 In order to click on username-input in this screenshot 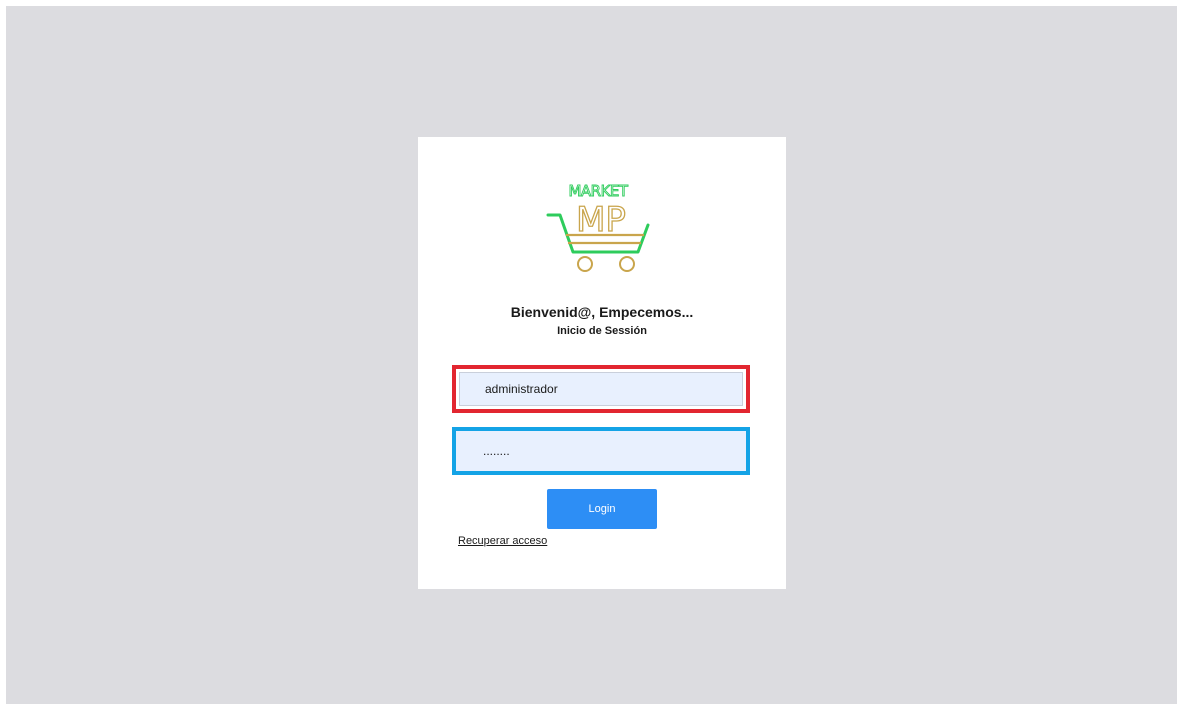, I will do `click(601, 389)`.